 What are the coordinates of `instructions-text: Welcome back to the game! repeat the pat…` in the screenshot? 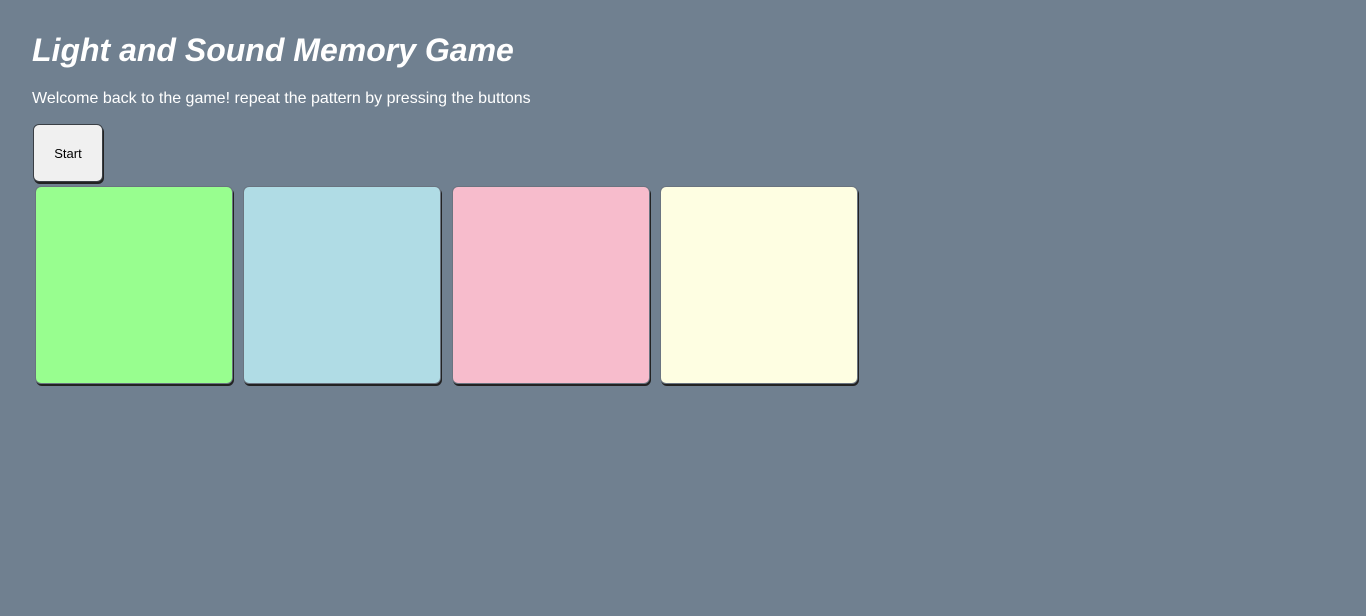 It's located at (281, 98).